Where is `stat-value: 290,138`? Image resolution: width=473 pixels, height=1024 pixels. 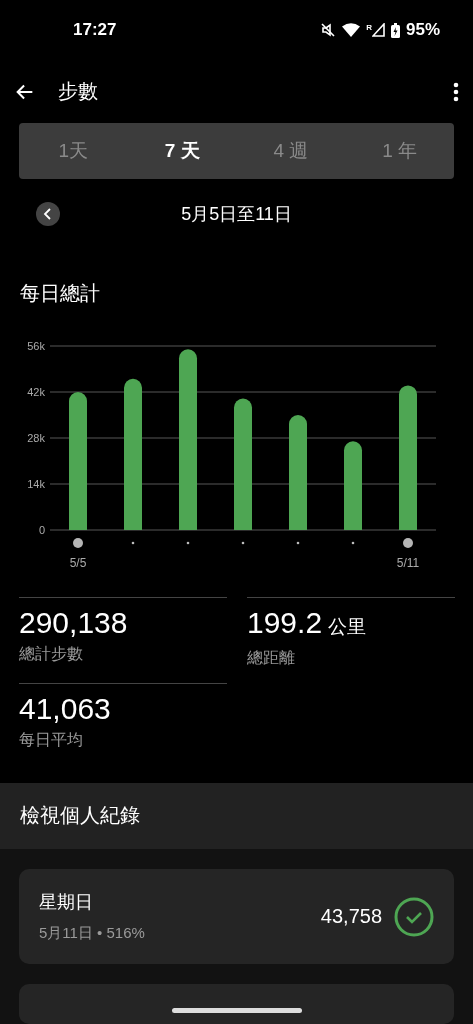
stat-value: 290,138 is located at coordinates (73, 622).